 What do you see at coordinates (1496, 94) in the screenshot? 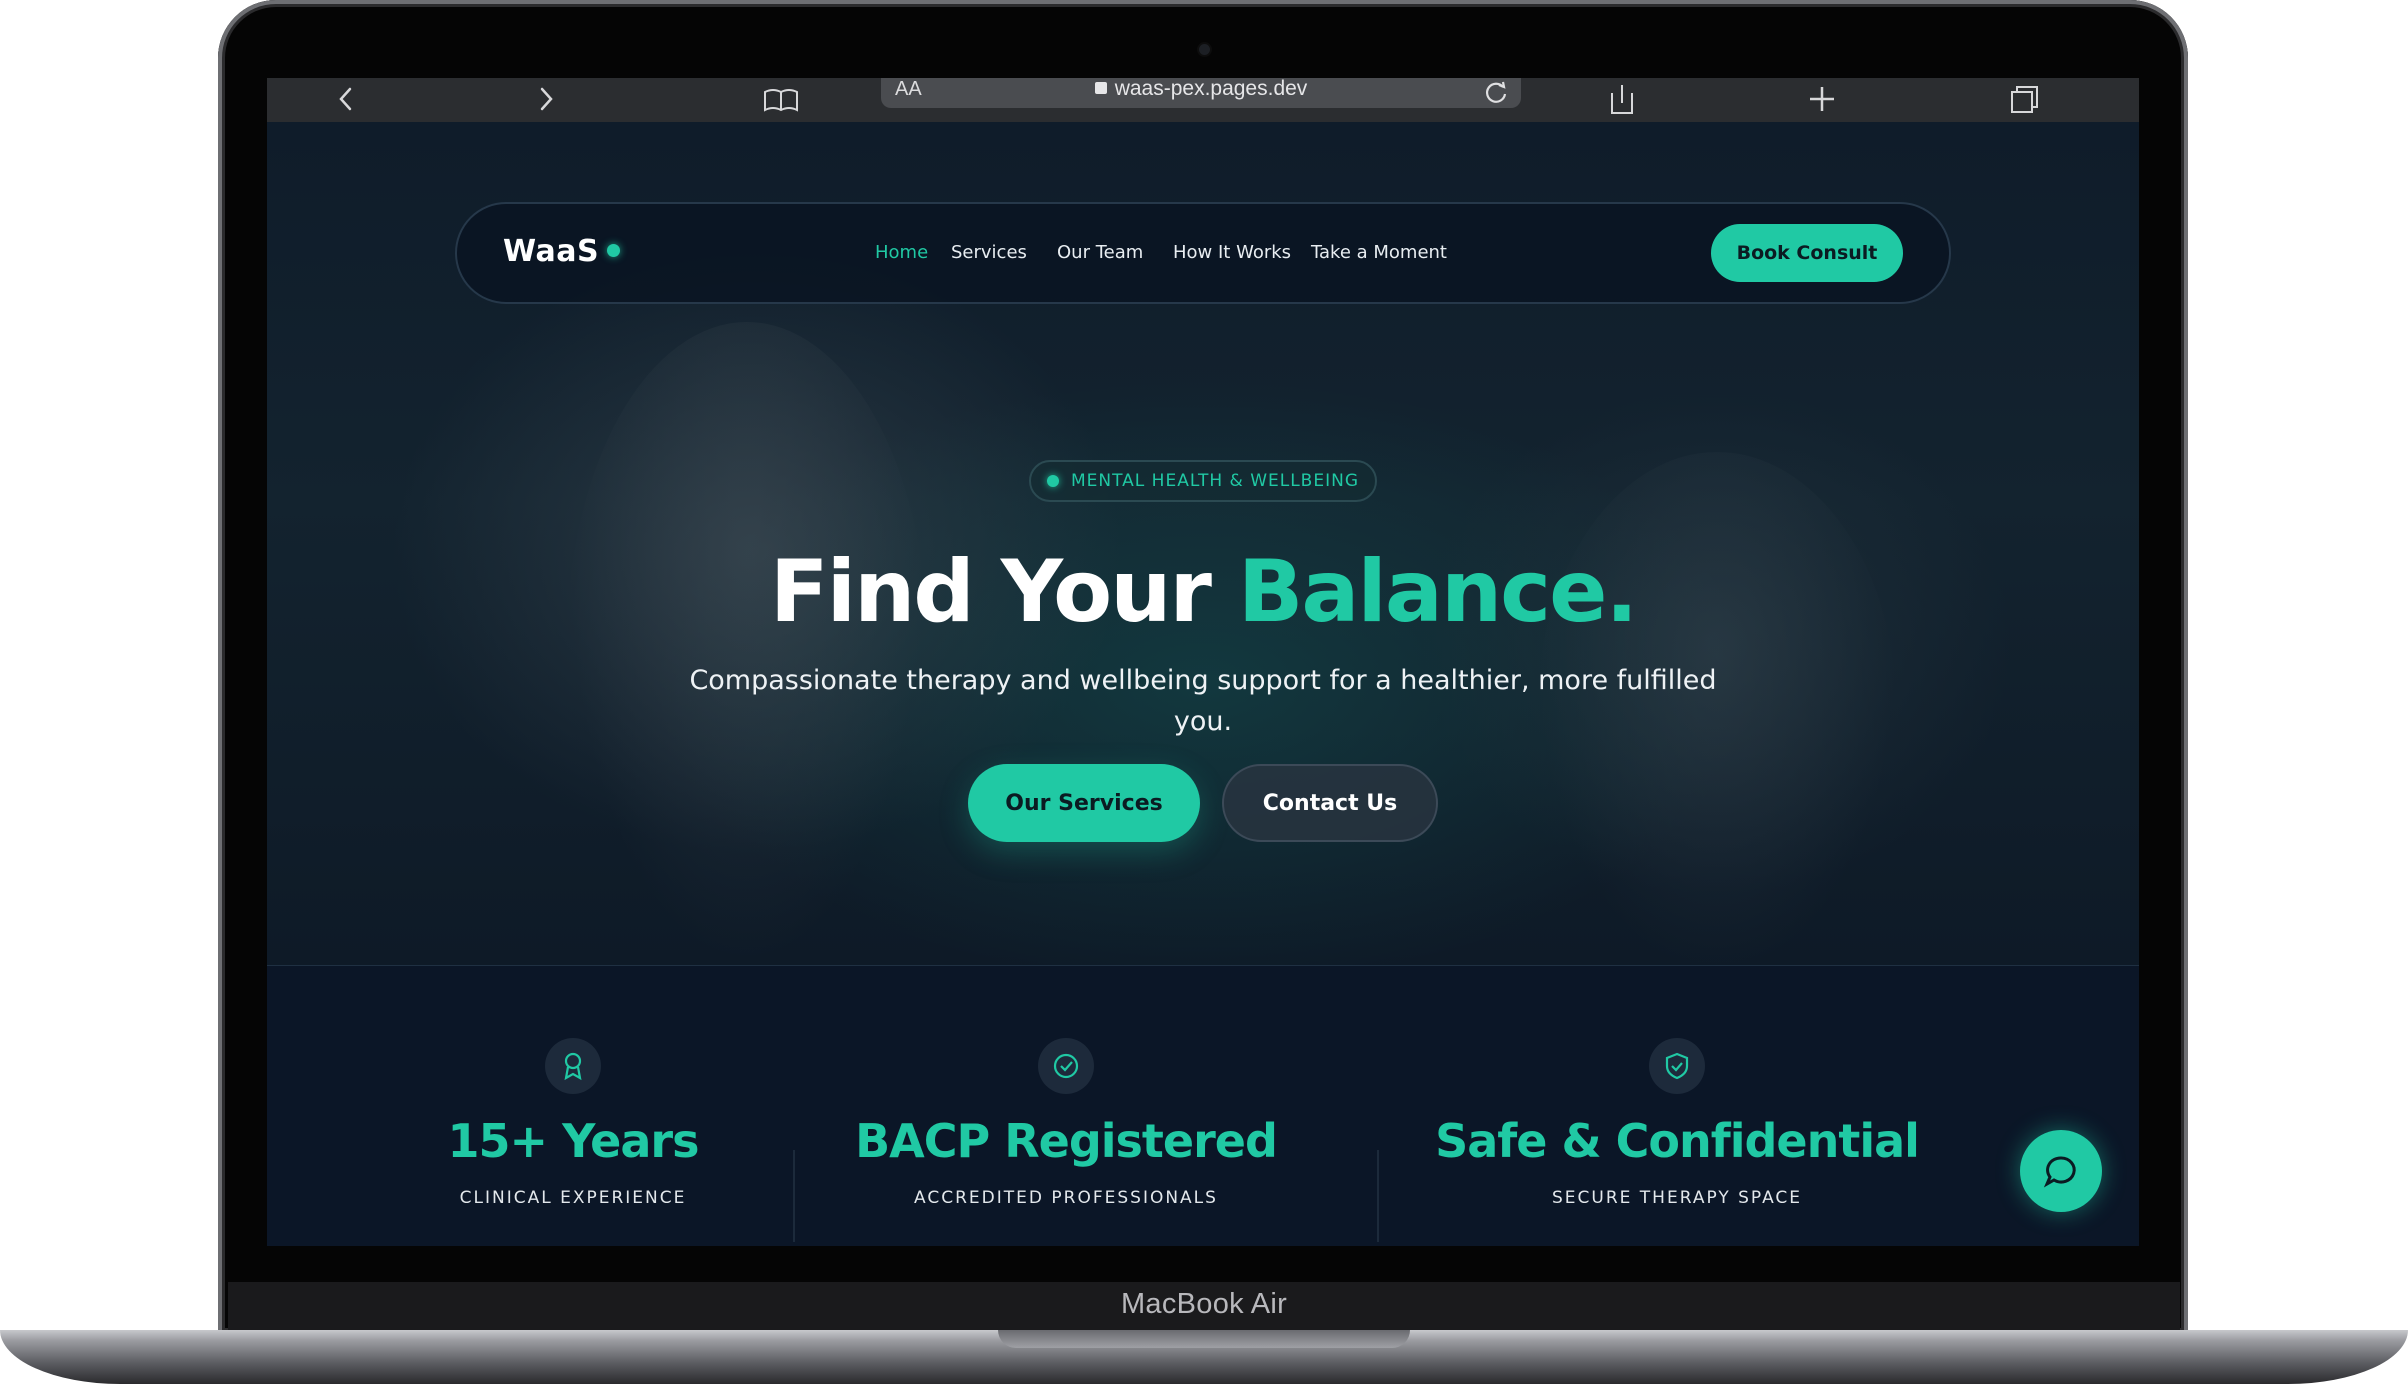
I see `reload-icon` at bounding box center [1496, 94].